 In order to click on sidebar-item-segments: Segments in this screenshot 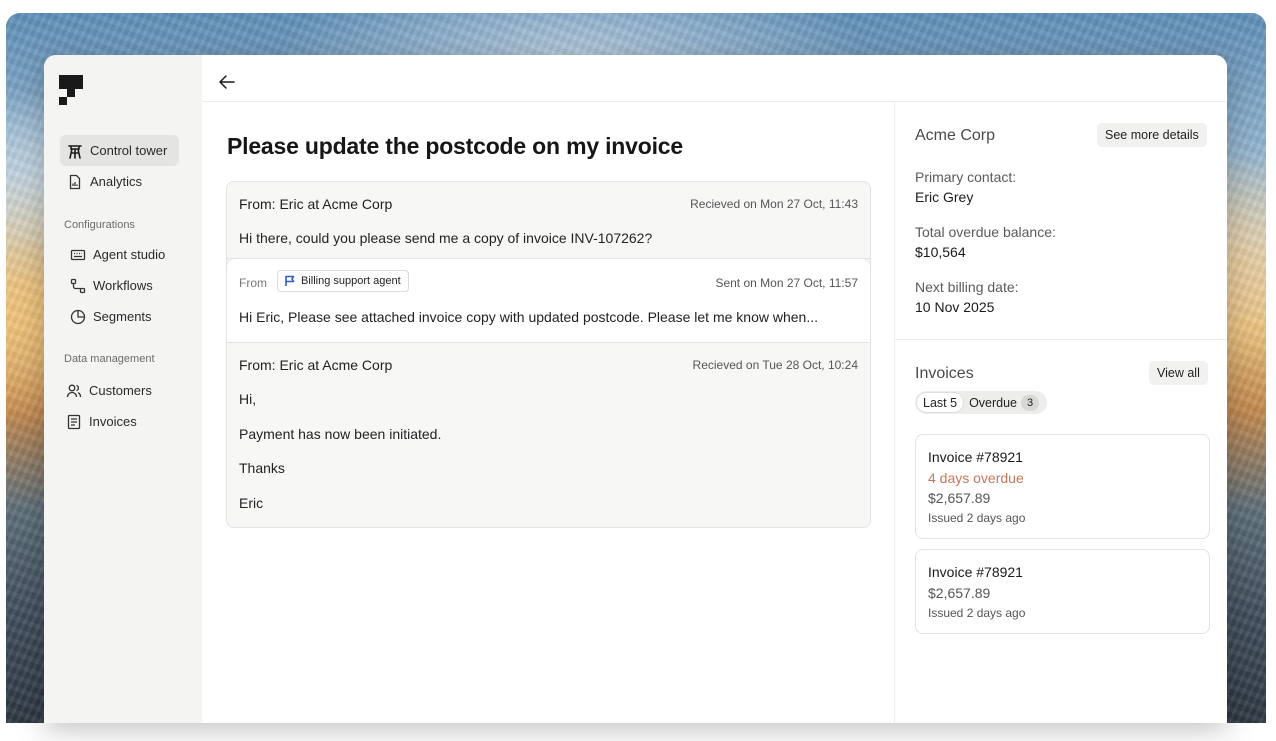, I will do `click(119, 316)`.